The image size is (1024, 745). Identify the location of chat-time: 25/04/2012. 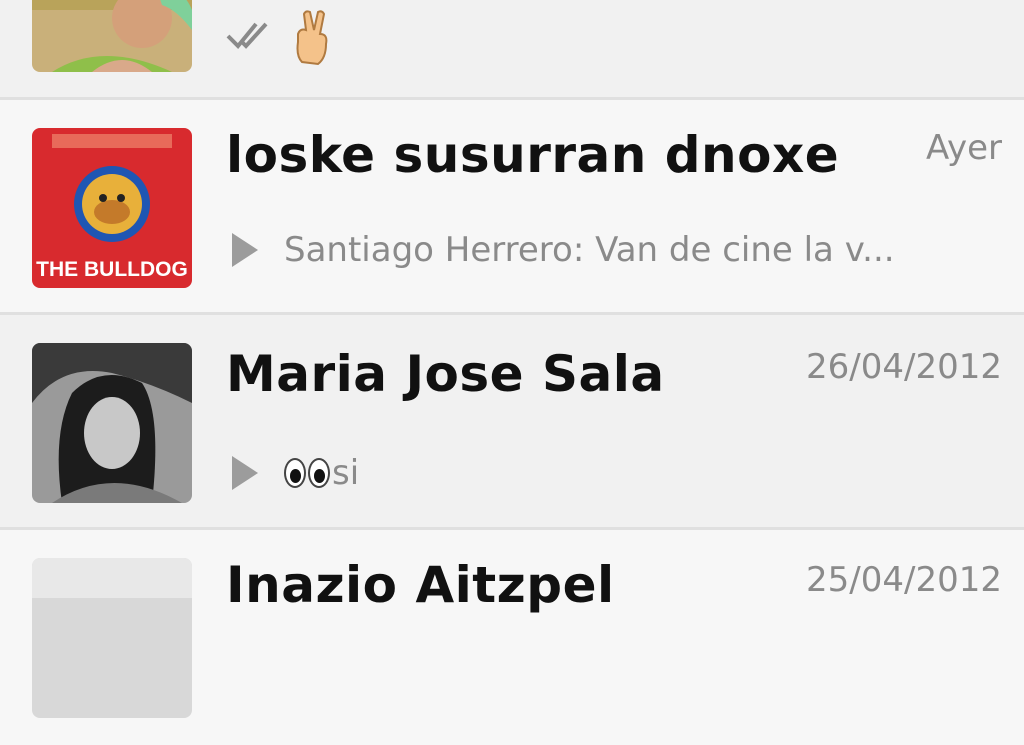
(904, 580).